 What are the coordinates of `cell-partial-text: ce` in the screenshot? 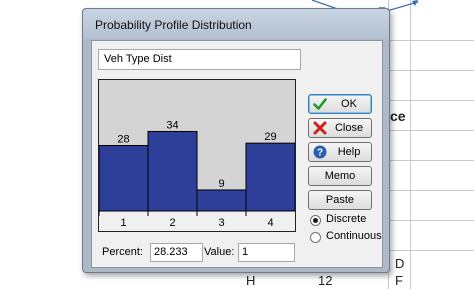 It's located at (398, 116).